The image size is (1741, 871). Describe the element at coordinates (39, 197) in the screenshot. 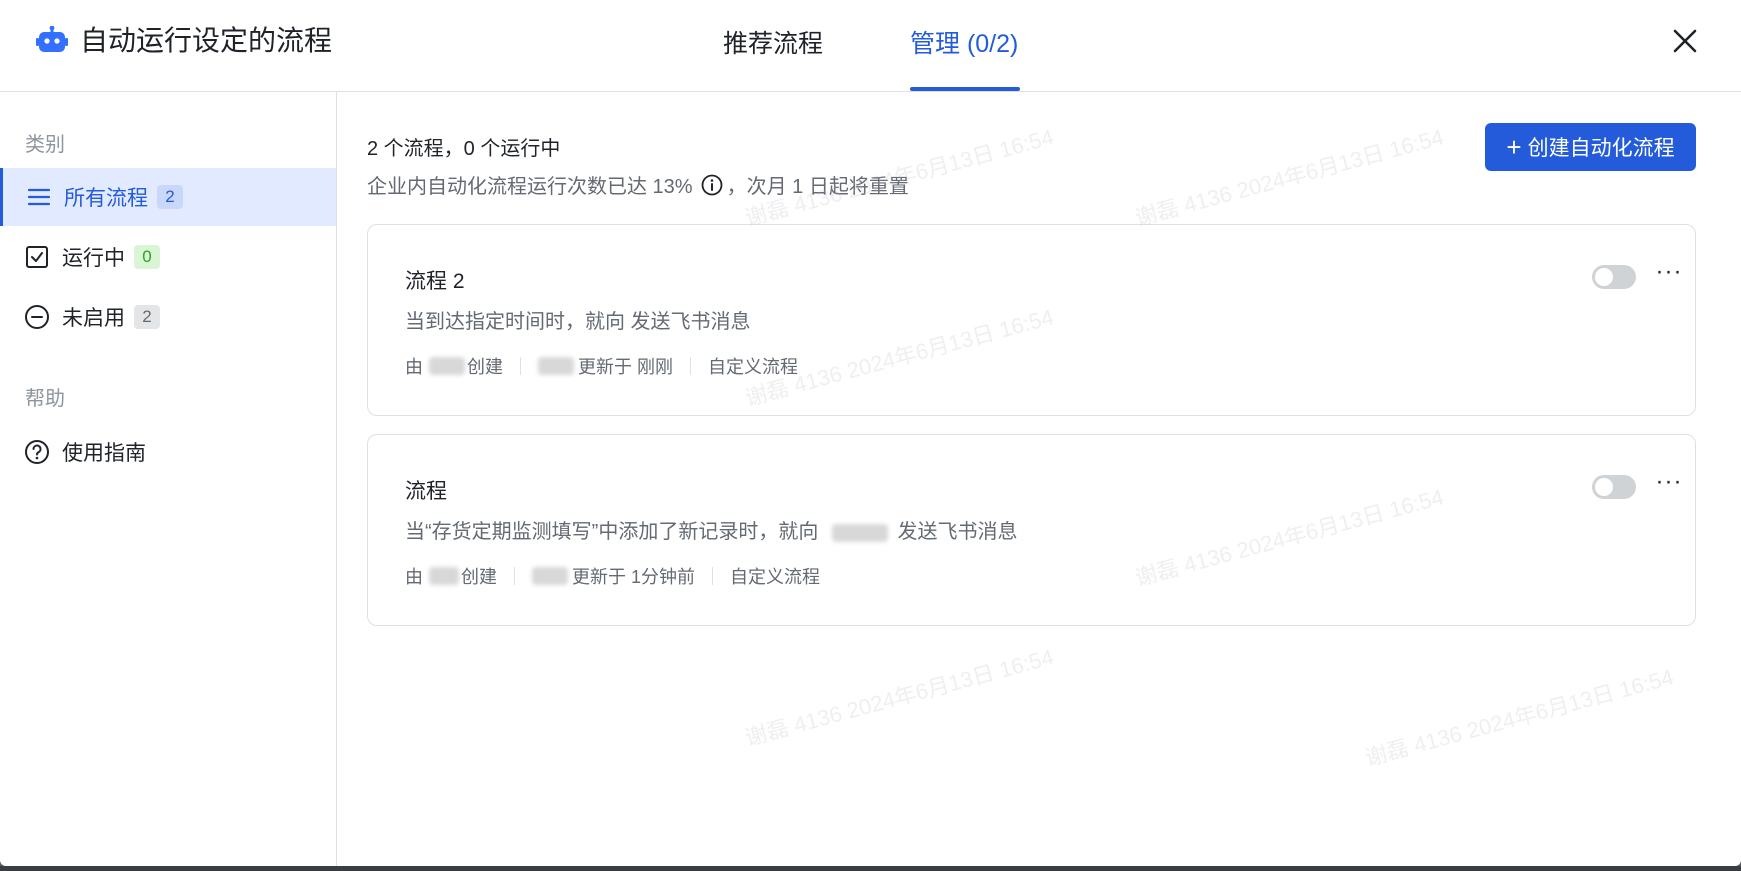

I see `list-icon` at that location.